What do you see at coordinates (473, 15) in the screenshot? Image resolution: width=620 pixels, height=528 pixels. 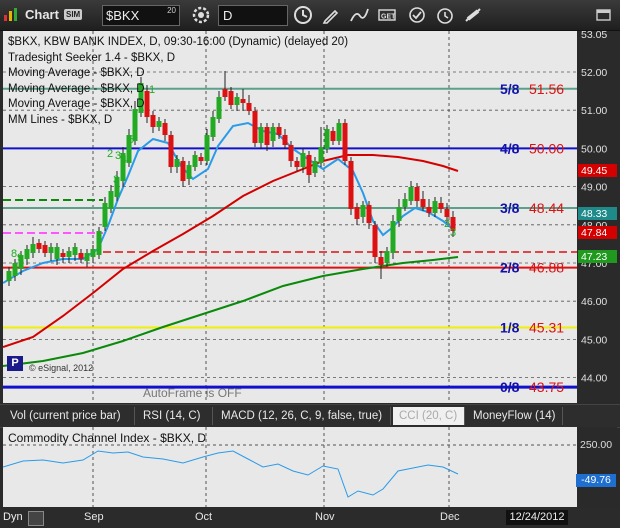 I see `link-chain-icon` at bounding box center [473, 15].